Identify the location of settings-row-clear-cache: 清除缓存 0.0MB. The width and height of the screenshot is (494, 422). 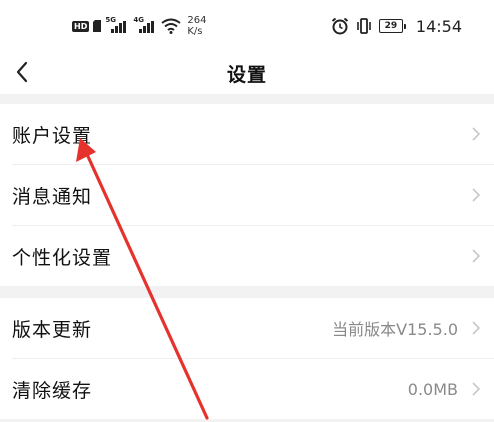
(247, 389).